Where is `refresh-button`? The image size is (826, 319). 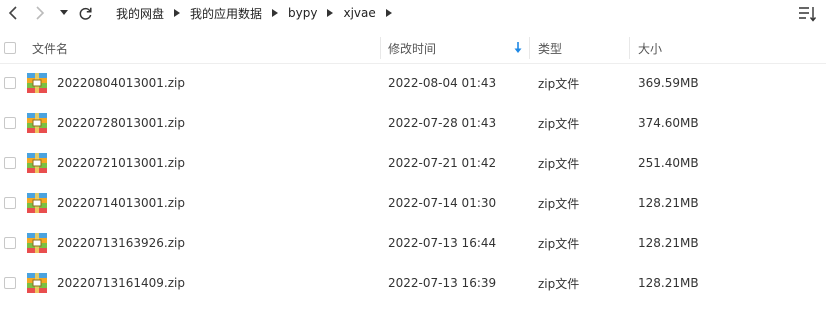 refresh-button is located at coordinates (85, 13).